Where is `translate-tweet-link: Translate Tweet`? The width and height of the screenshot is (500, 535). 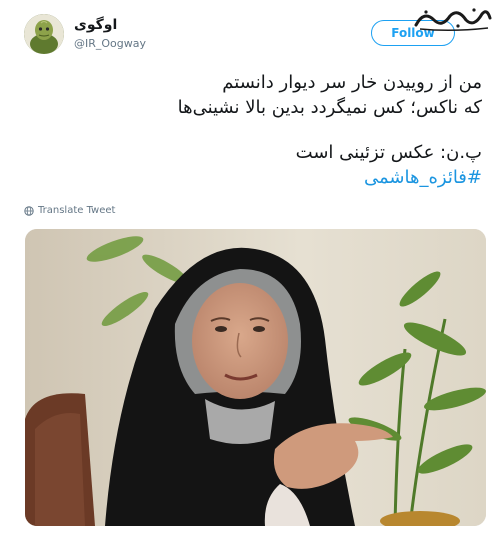 translate-tweet-link: Translate Tweet is located at coordinates (69, 210).